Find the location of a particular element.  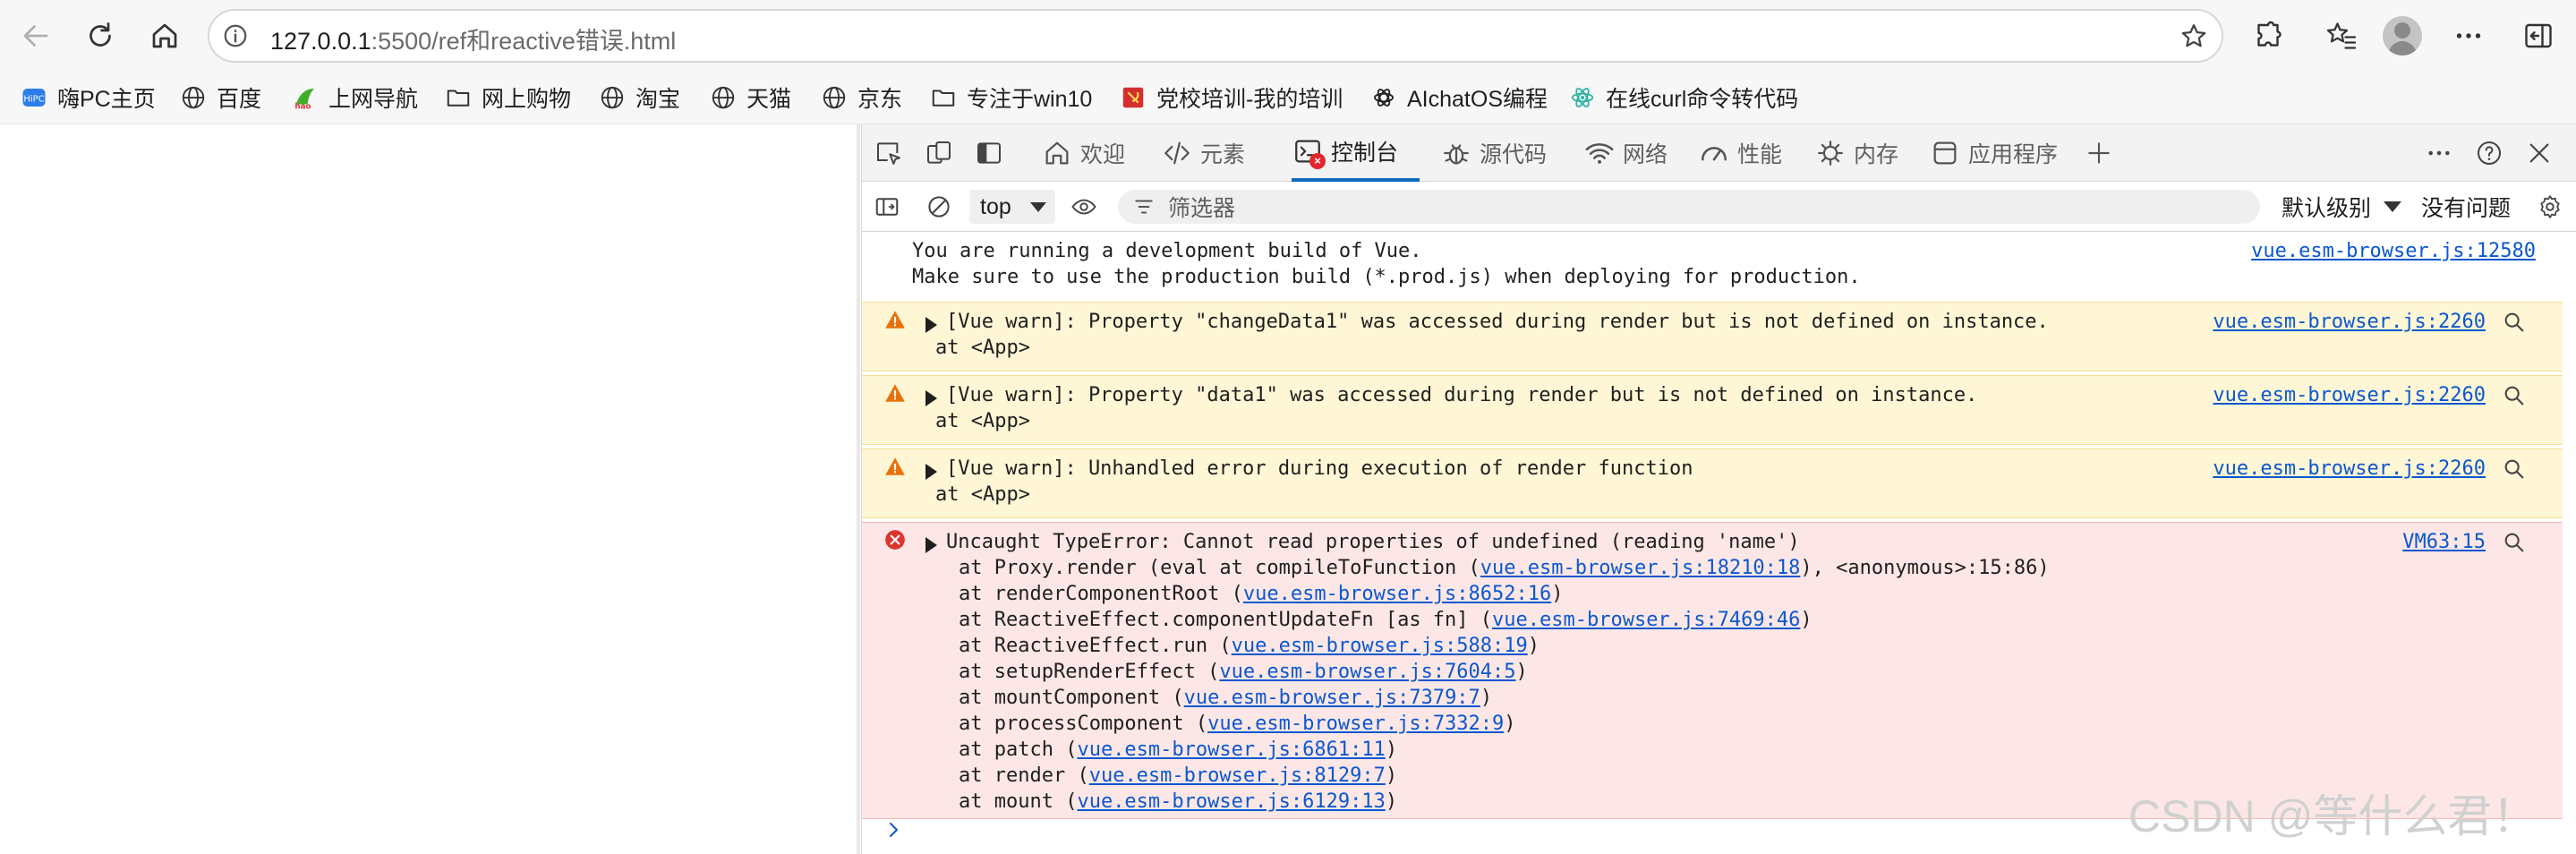

device-emulation-button is located at coordinates (939, 153).